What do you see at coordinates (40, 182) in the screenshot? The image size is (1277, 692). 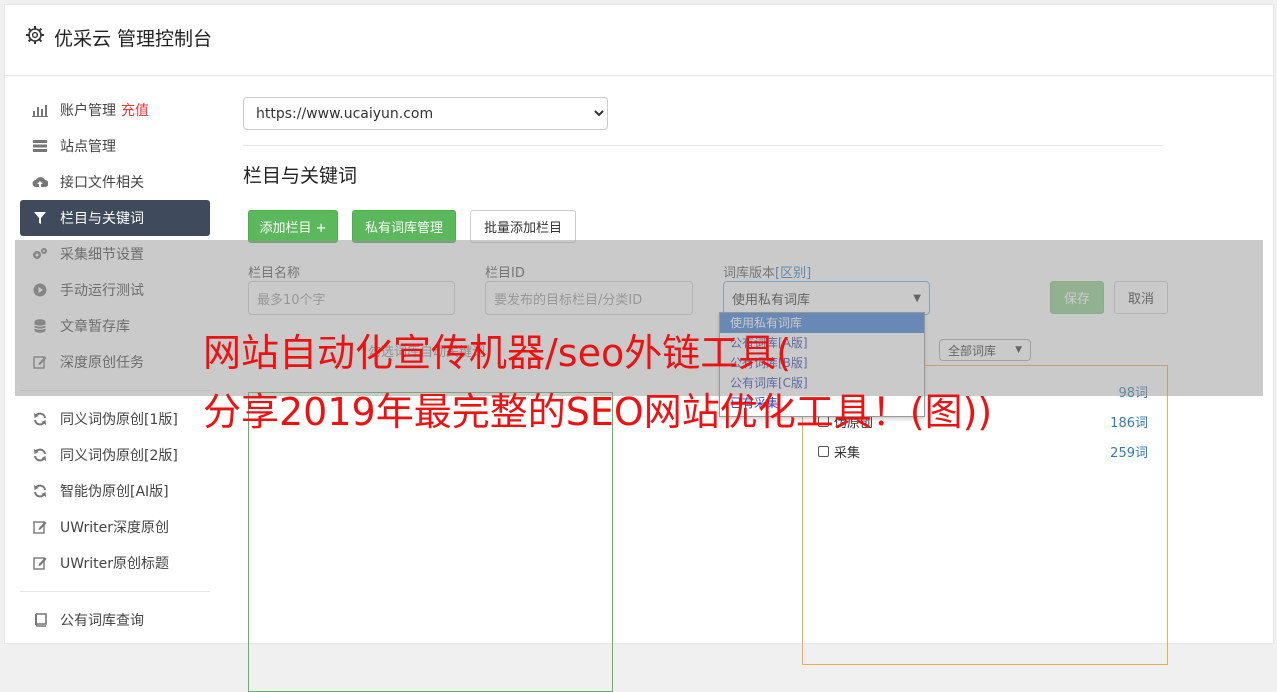 I see `cloud-upload-icon` at bounding box center [40, 182].